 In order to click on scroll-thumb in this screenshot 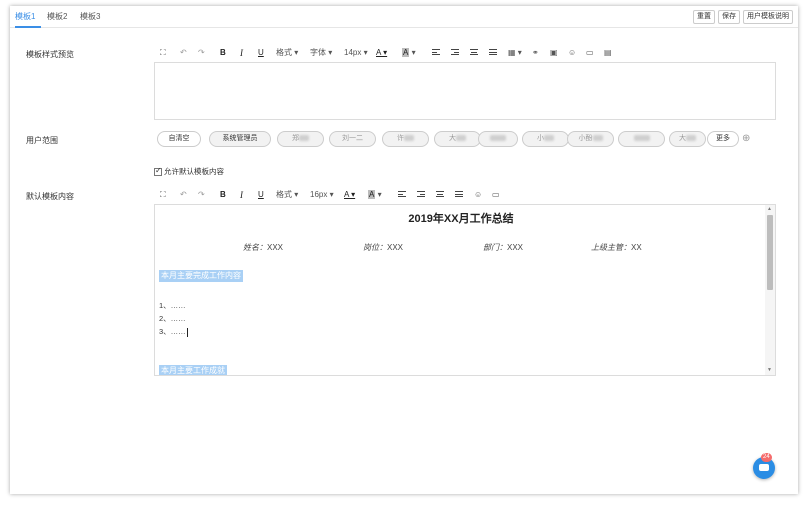, I will do `click(770, 252)`.